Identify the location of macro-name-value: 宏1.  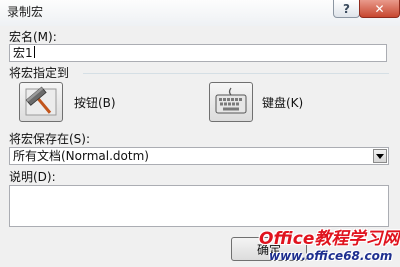
(23, 53).